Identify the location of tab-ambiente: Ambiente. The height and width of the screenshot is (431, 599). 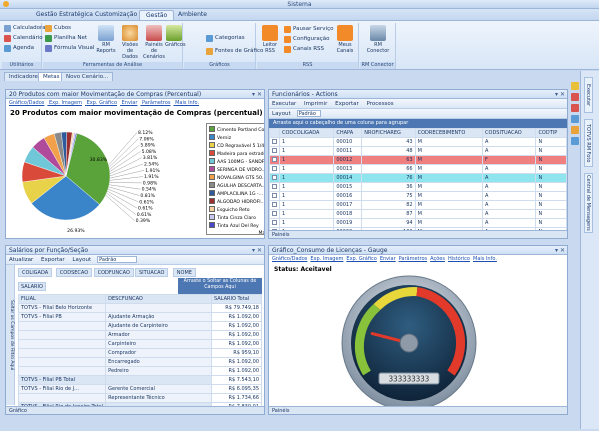
(192, 15).